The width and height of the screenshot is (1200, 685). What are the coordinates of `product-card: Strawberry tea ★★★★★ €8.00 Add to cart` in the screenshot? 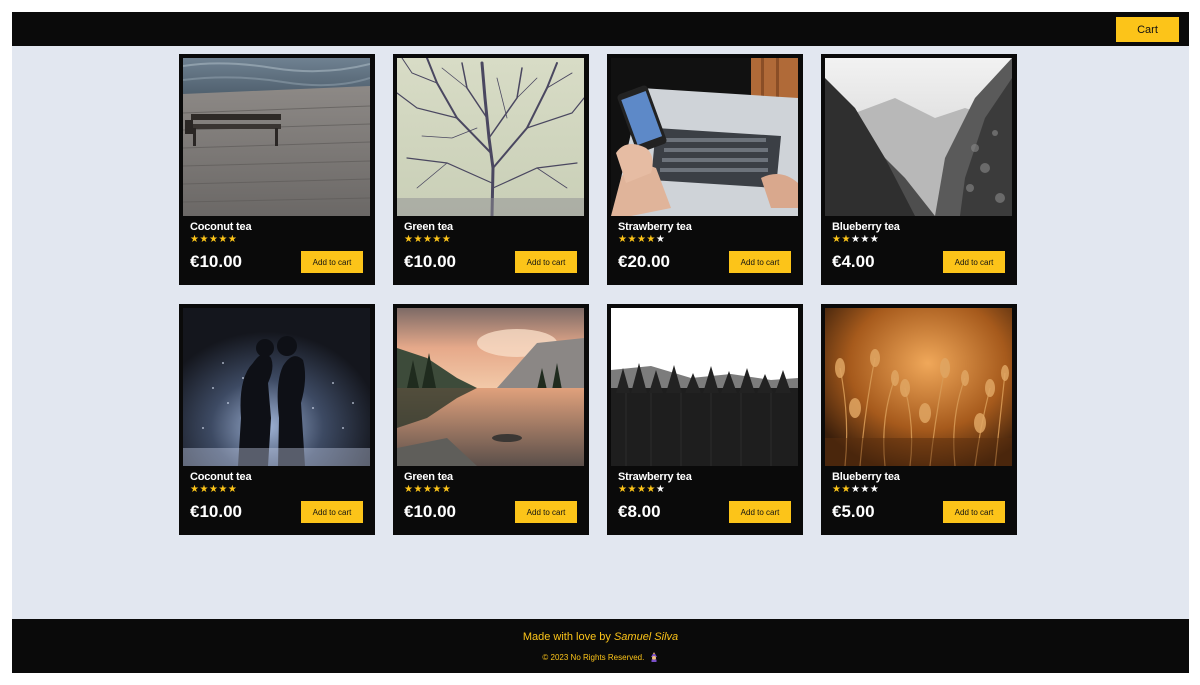 It's located at (705, 419).